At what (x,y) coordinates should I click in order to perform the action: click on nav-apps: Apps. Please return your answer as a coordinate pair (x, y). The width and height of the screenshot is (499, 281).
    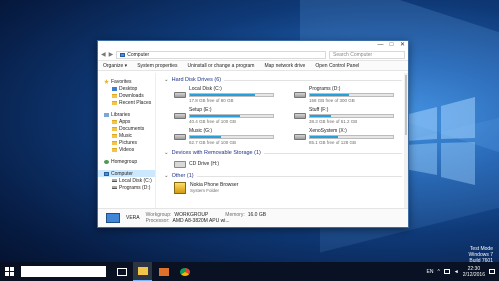
    Looking at the image, I should click on (126, 121).